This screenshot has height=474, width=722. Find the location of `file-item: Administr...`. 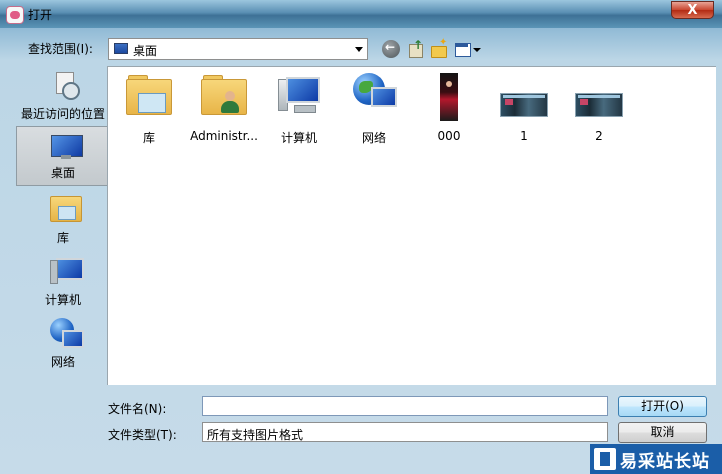

file-item: Administr... is located at coordinates (224, 108).